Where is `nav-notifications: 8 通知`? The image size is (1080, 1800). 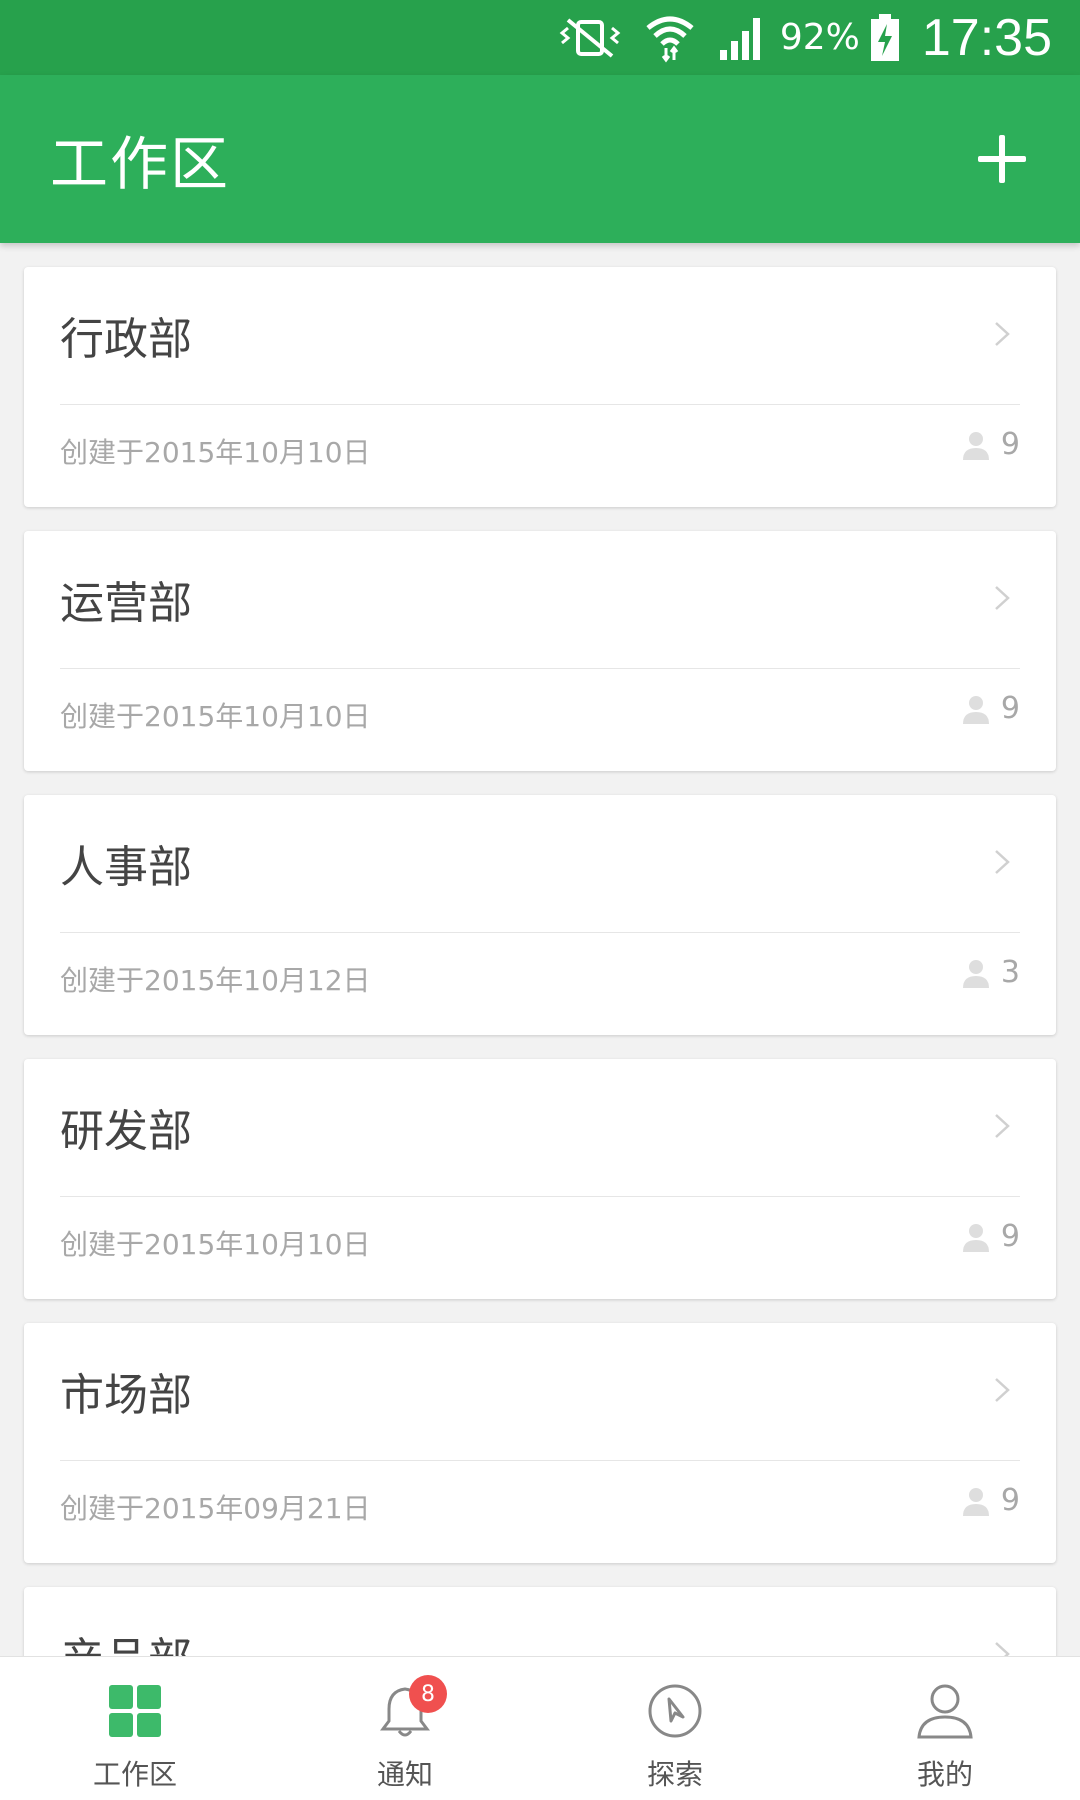 nav-notifications: 8 通知 is located at coordinates (405, 1728).